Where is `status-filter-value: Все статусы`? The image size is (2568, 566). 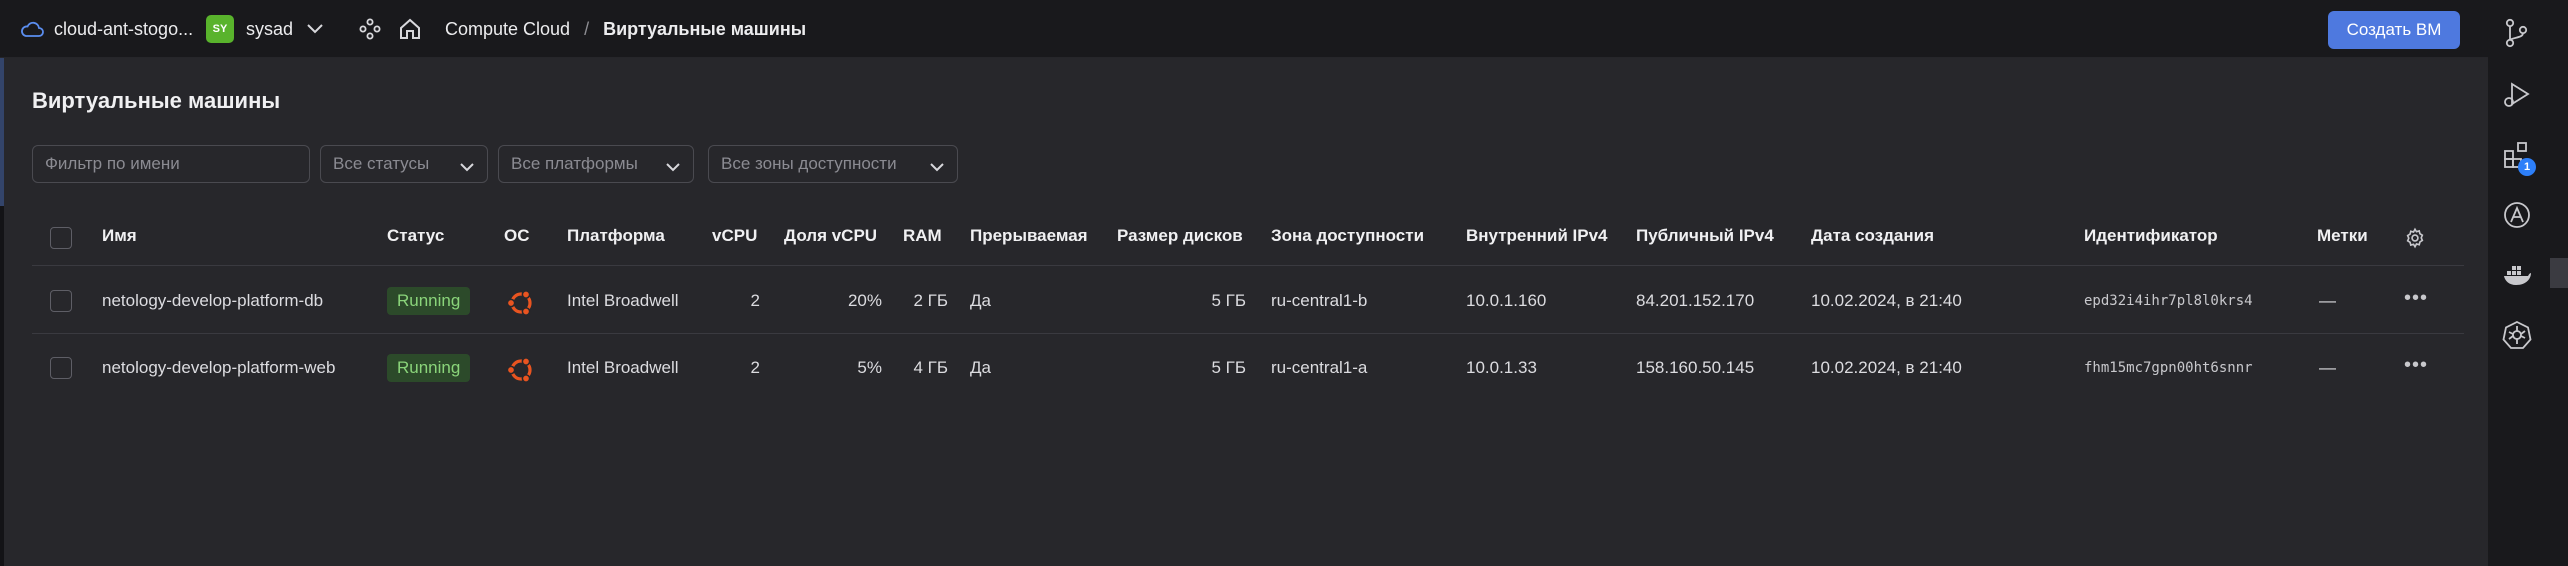
status-filter-value: Все статусы is located at coordinates (381, 163).